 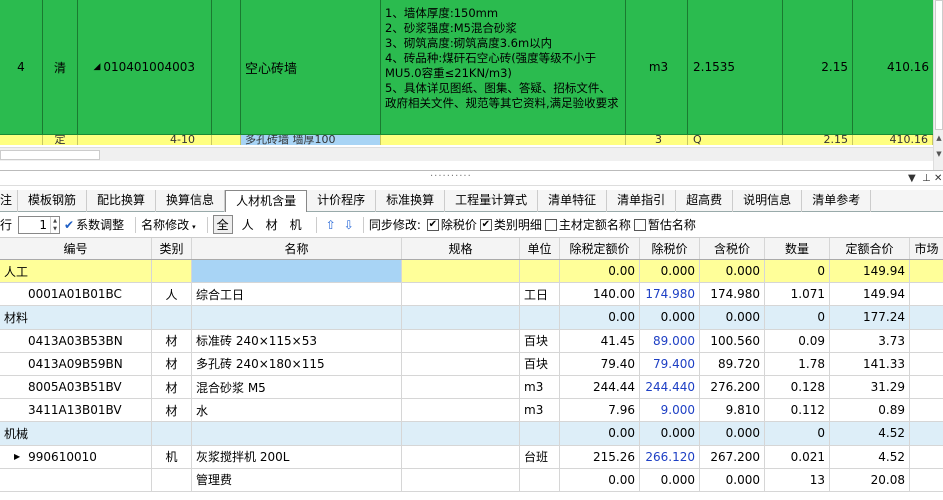 What do you see at coordinates (938, 154) in the screenshot?
I see `scroll-down-icon: ▼` at bounding box center [938, 154].